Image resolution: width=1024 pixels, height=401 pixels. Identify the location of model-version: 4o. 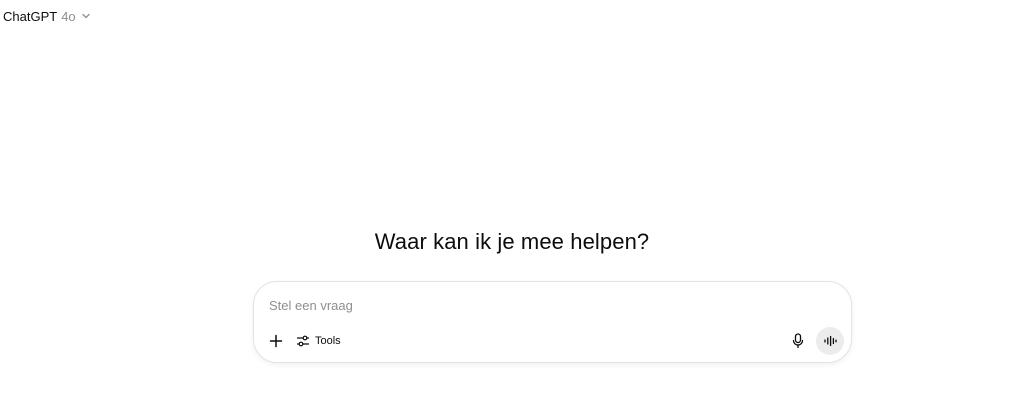
(68, 16).